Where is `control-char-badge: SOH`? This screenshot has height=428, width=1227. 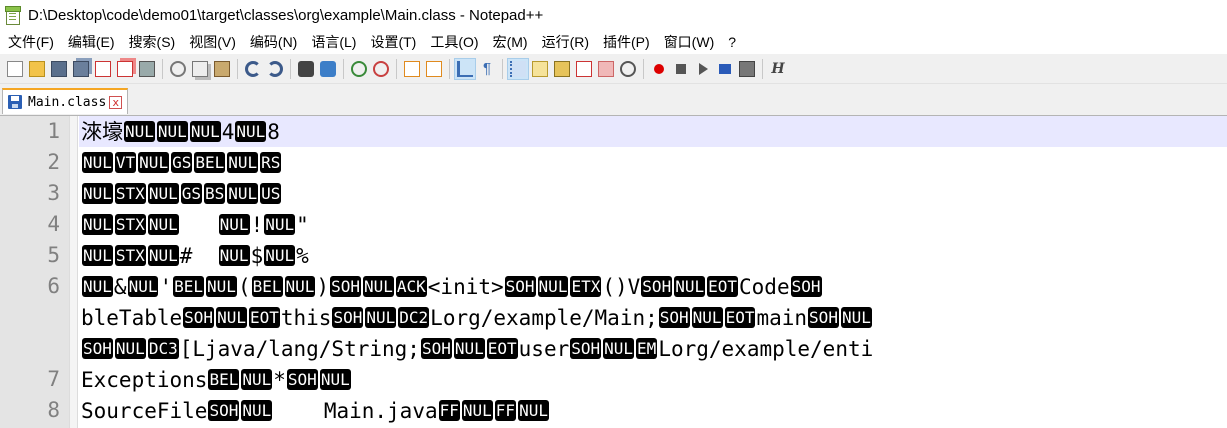 control-char-badge: SOH is located at coordinates (436, 348).